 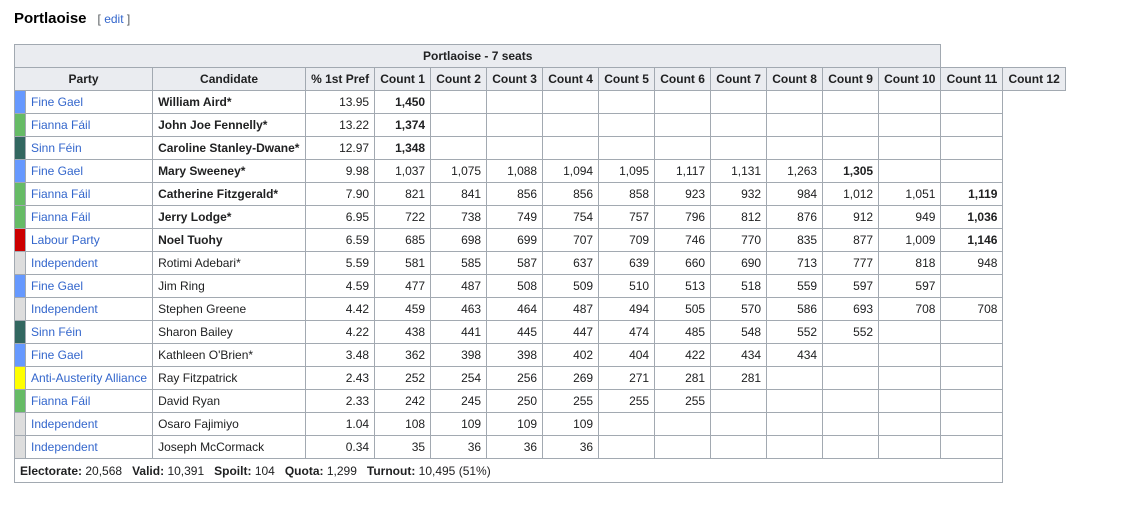 What do you see at coordinates (515, 194) in the screenshot?
I see `count-3-value: 856` at bounding box center [515, 194].